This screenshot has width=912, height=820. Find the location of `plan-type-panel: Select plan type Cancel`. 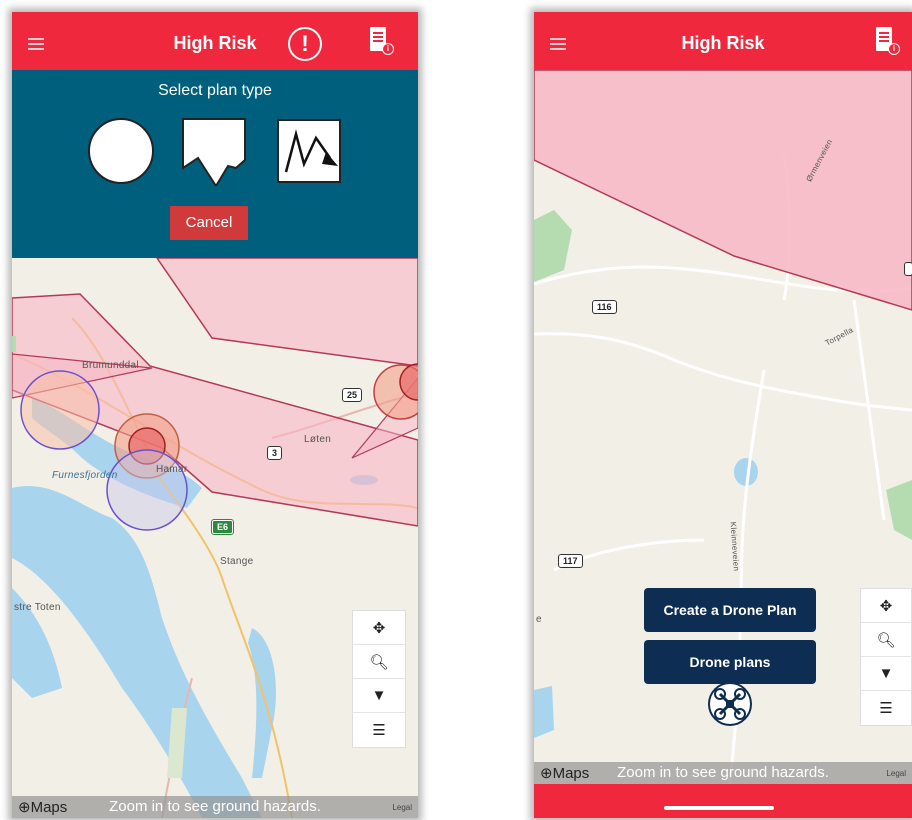

plan-type-panel: Select plan type Cancel is located at coordinates (215, 164).